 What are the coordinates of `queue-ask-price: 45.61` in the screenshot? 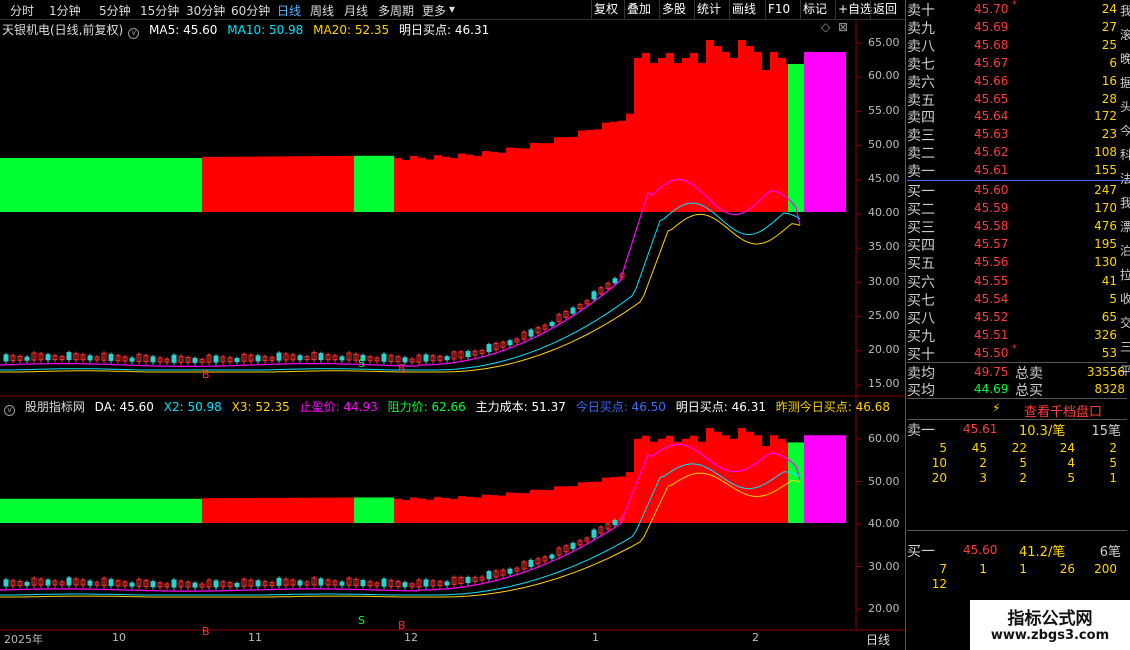 It's located at (980, 429).